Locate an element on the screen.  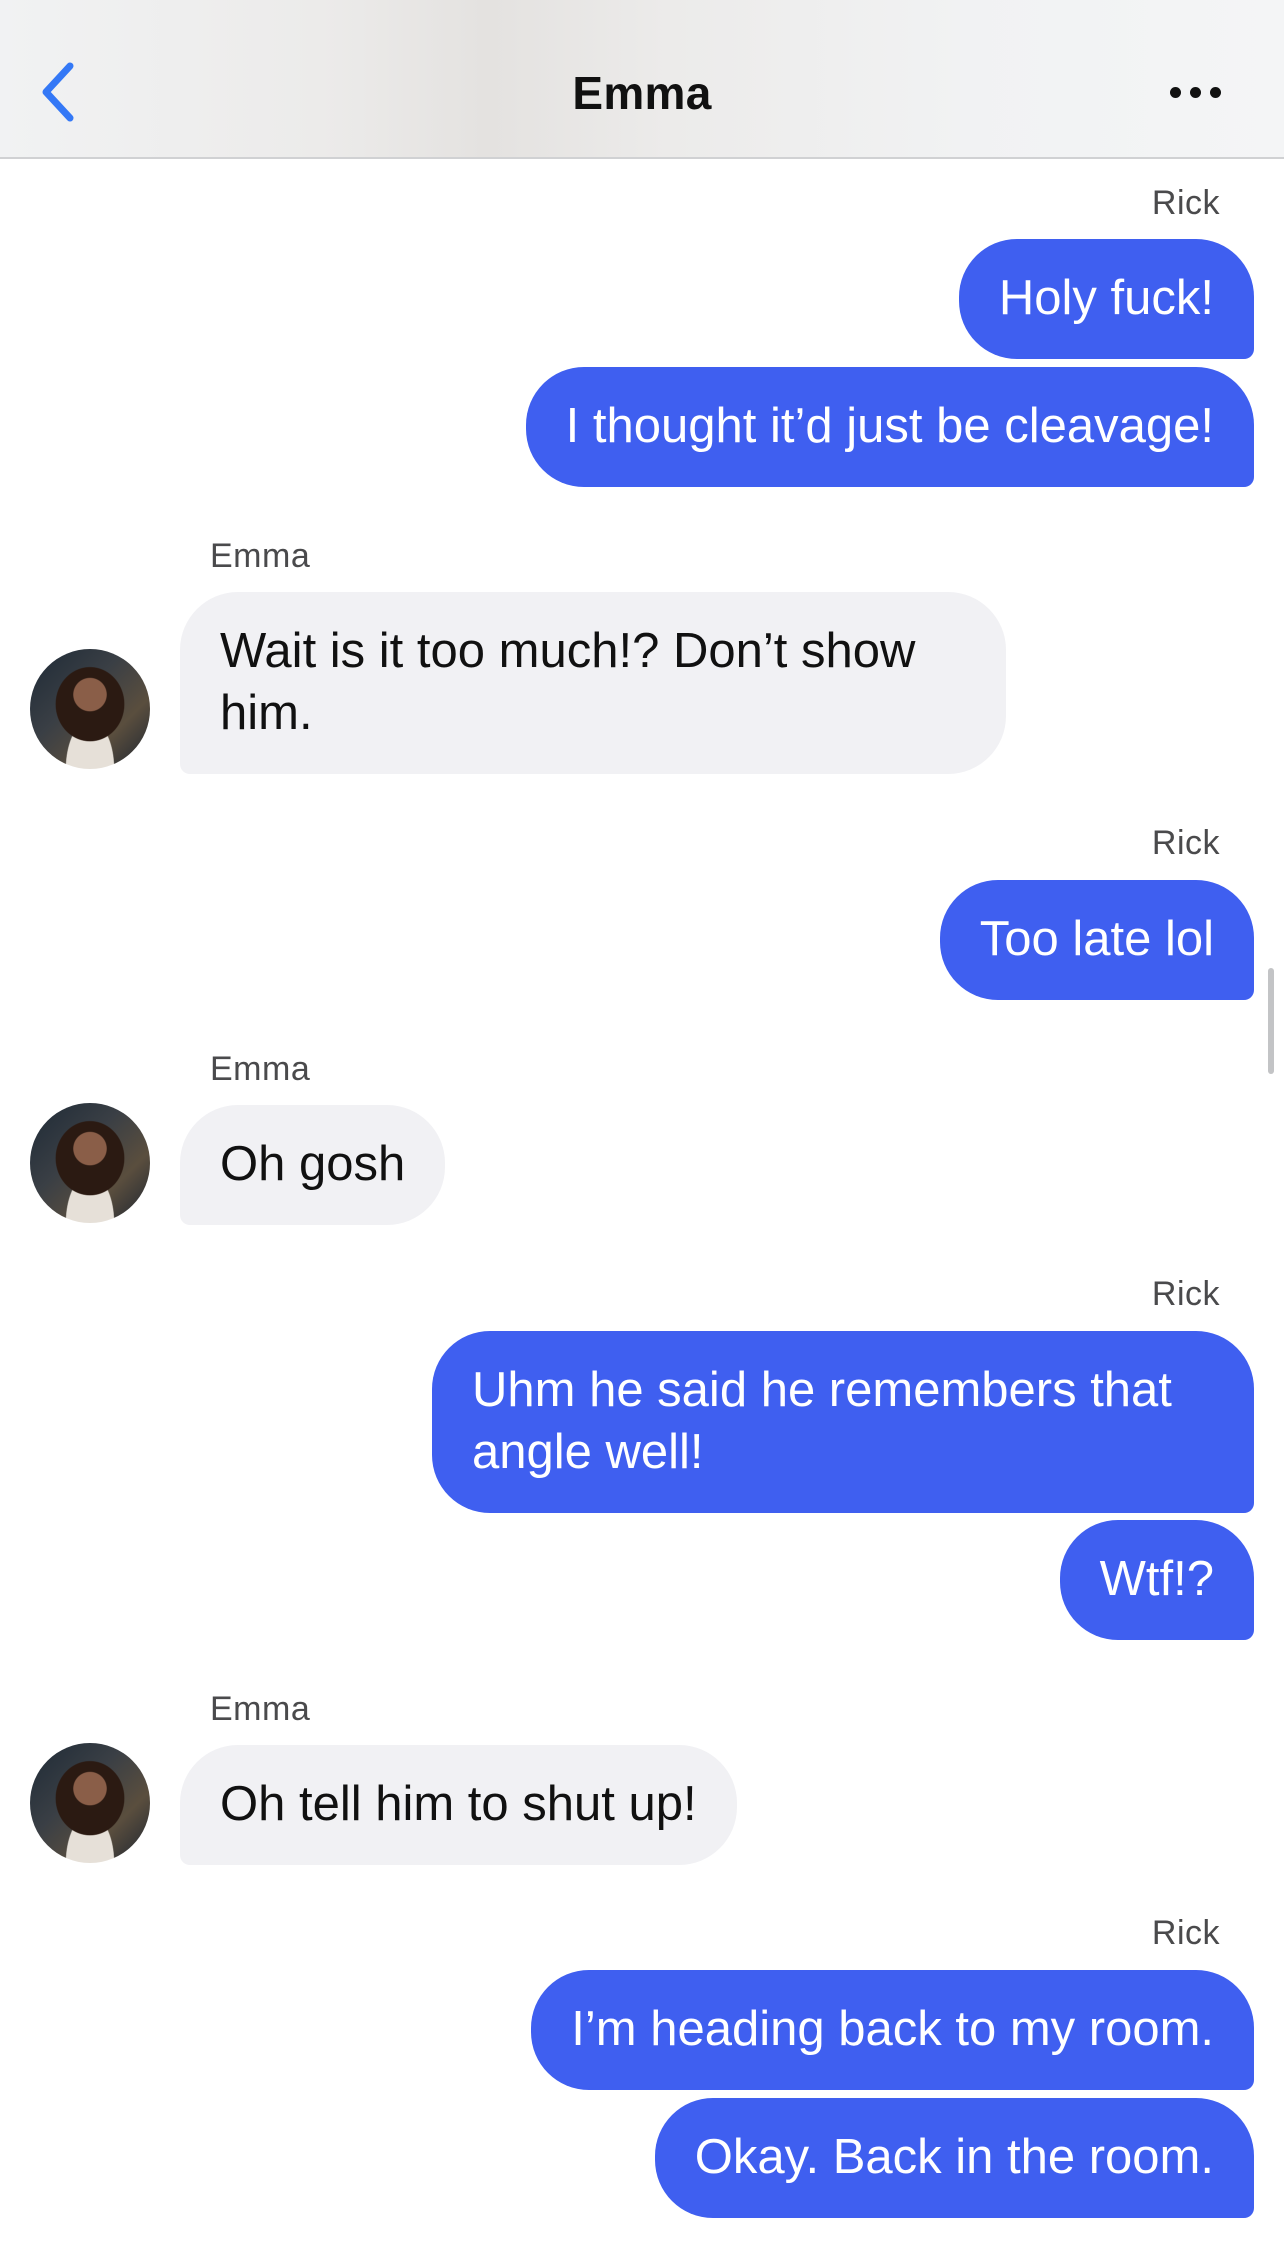
page-title: Emma is located at coordinates (642, 93).